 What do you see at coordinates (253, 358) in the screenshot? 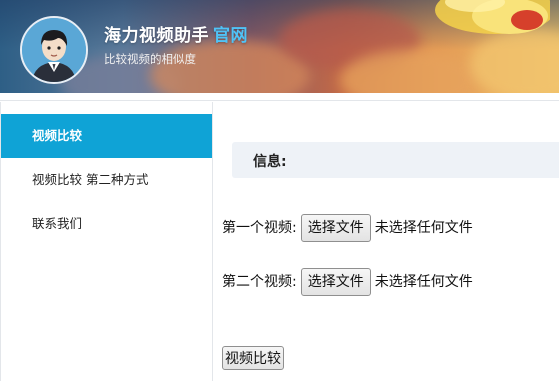
I see `compare-videos-button: 视频比较` at bounding box center [253, 358].